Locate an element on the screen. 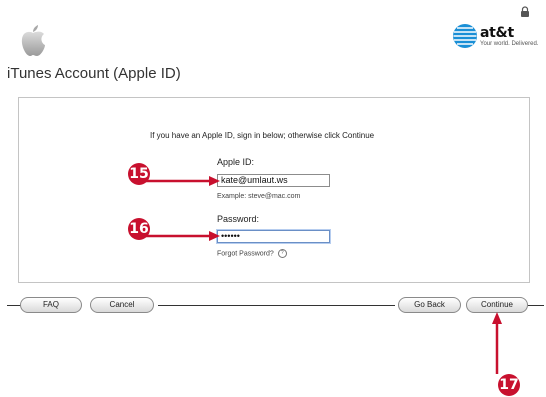 The width and height of the screenshot is (546, 397). go-back-button: Go Back is located at coordinates (429, 305).